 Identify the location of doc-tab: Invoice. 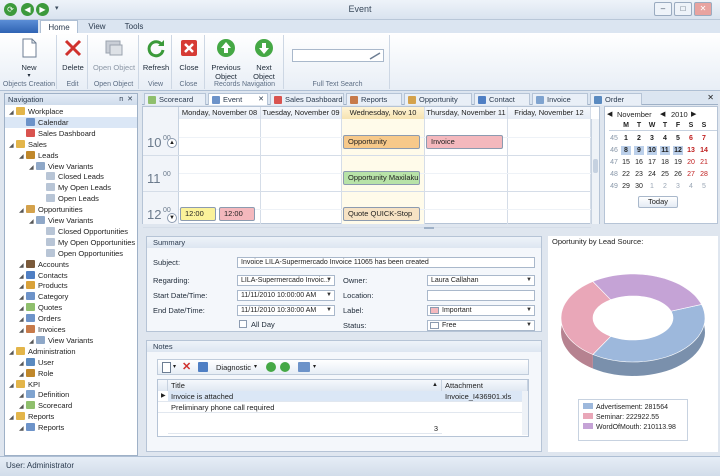
(560, 99).